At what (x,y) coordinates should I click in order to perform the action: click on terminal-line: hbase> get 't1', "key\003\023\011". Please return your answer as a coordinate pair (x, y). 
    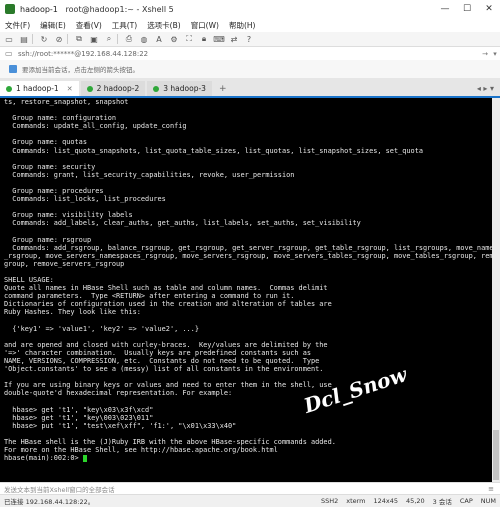
    Looking at the image, I should click on (79, 417).